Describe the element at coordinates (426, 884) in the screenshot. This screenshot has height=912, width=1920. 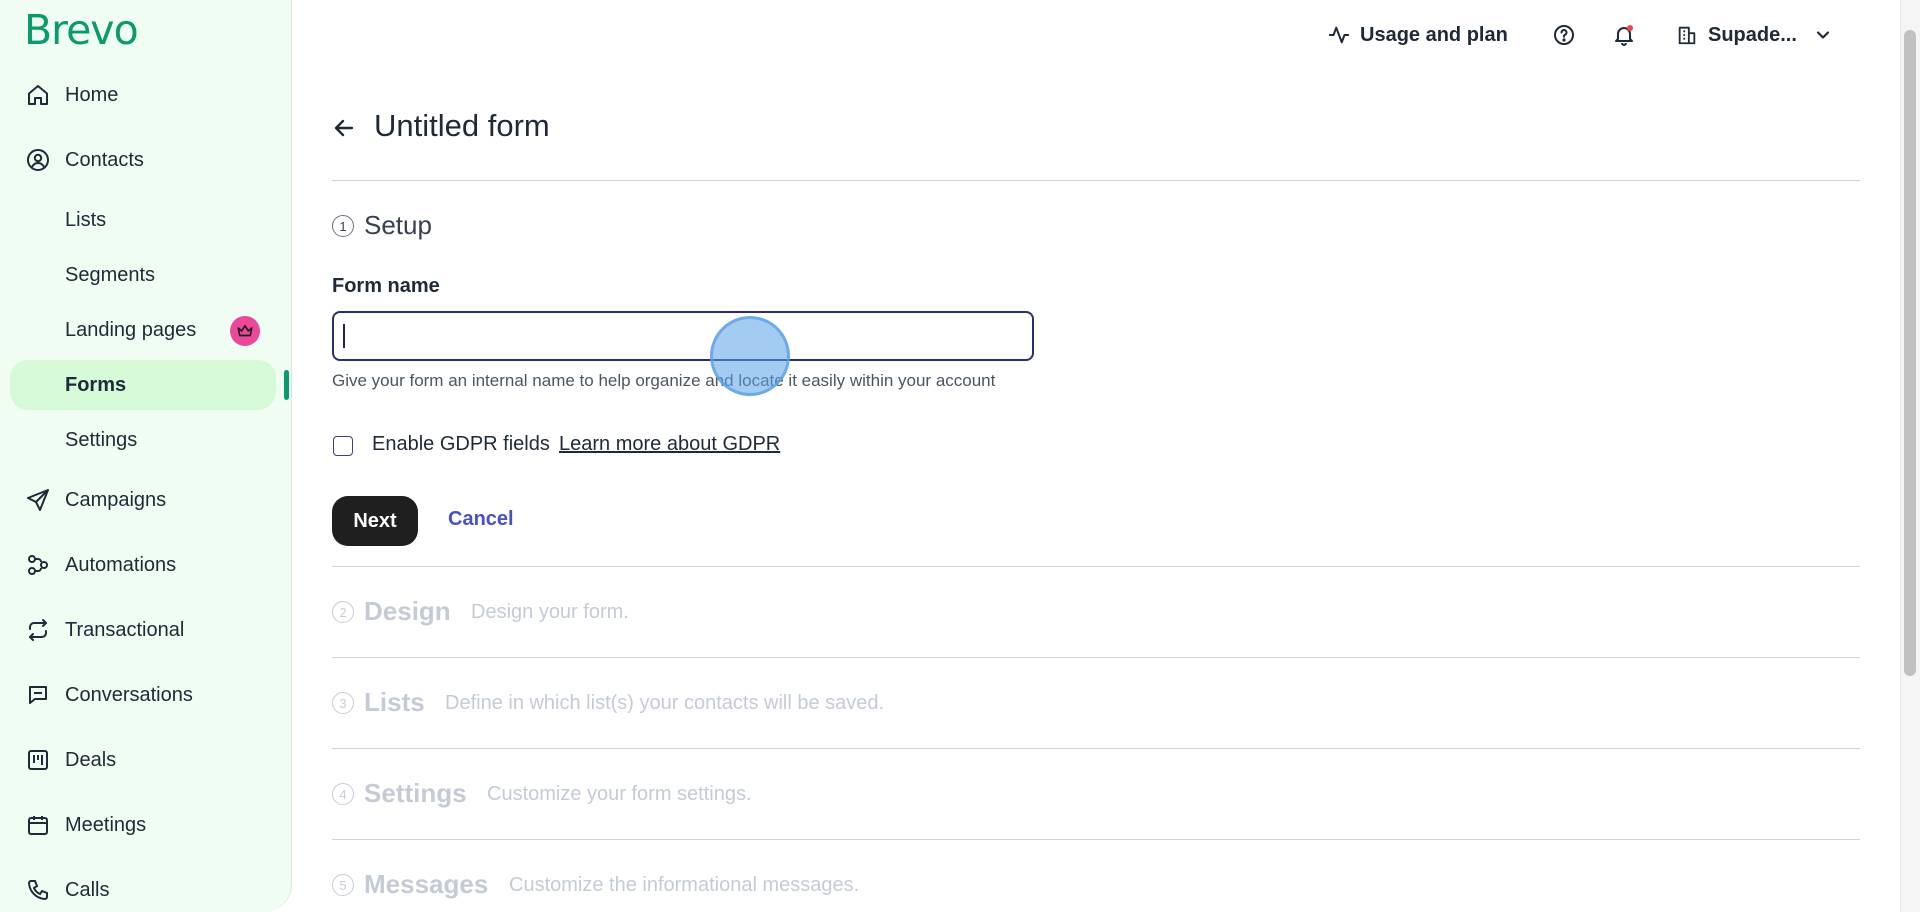
I see `step-title-messages: Messages` at that location.